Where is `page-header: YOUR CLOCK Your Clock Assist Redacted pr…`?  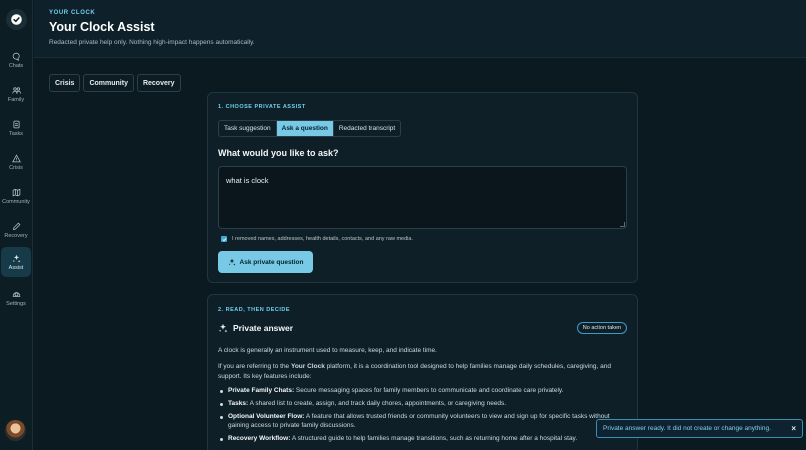
page-header: YOUR CLOCK Your Clock Assist Redacted pr… is located at coordinates (420, 29).